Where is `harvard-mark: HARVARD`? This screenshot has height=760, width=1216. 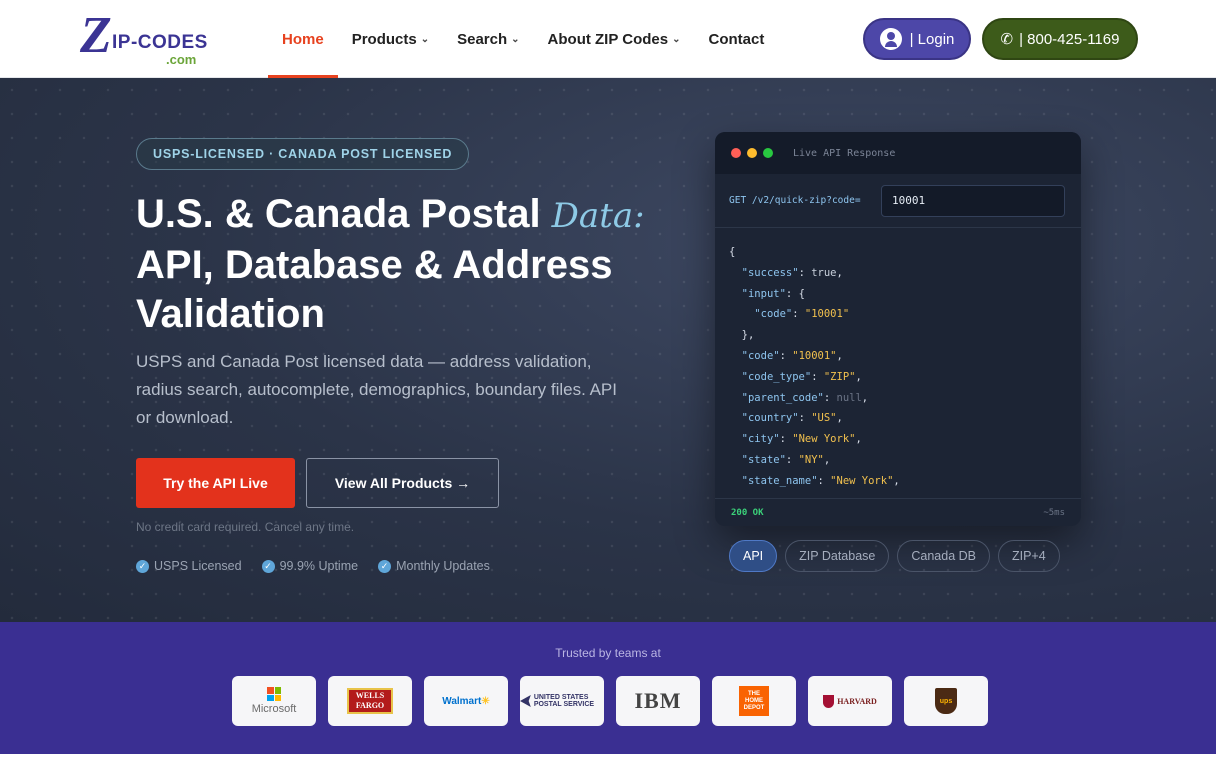 harvard-mark: HARVARD is located at coordinates (850, 701).